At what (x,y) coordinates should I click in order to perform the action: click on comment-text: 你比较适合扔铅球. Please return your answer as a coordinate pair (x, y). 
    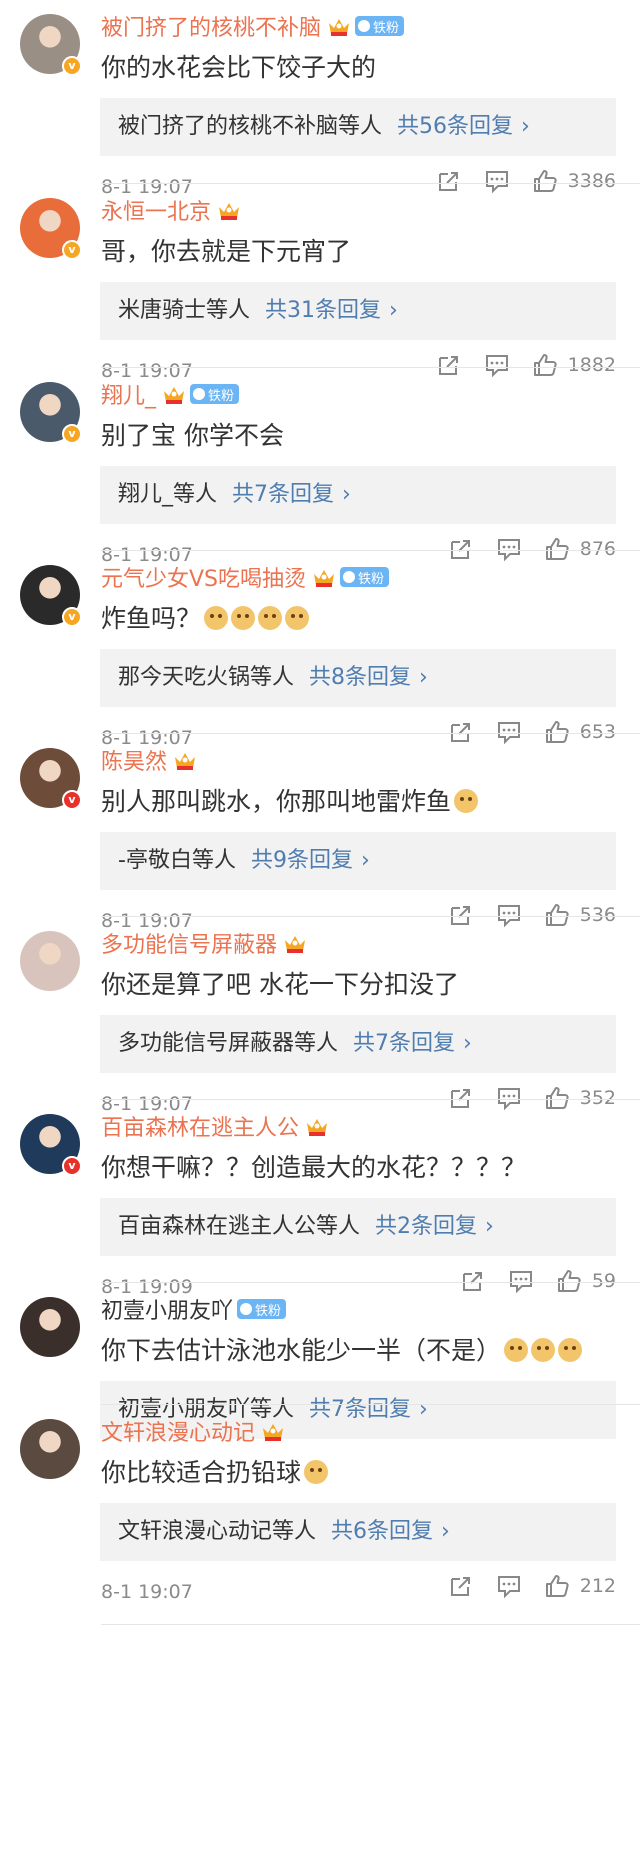
    Looking at the image, I should click on (215, 1471).